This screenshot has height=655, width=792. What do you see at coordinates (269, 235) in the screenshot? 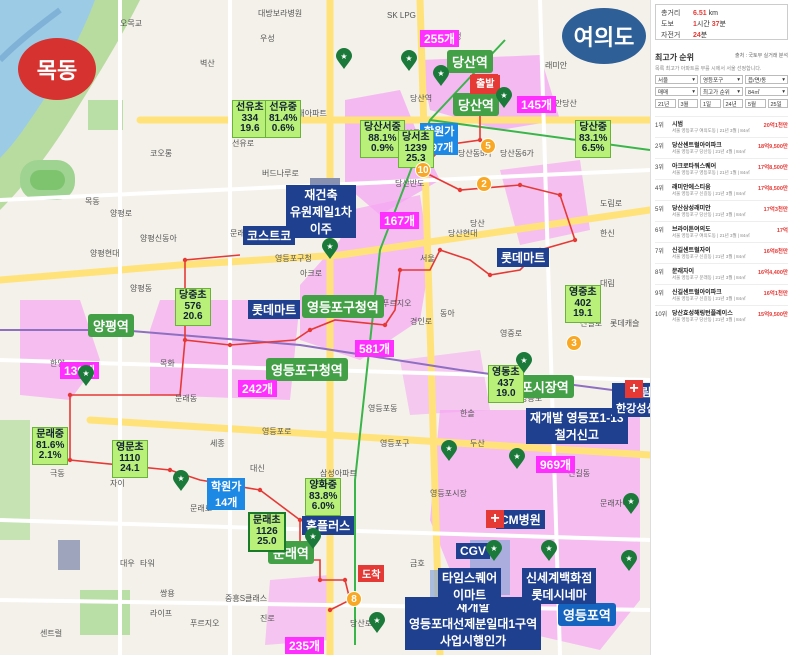
I see `area-costco: 코스트코` at bounding box center [269, 235].